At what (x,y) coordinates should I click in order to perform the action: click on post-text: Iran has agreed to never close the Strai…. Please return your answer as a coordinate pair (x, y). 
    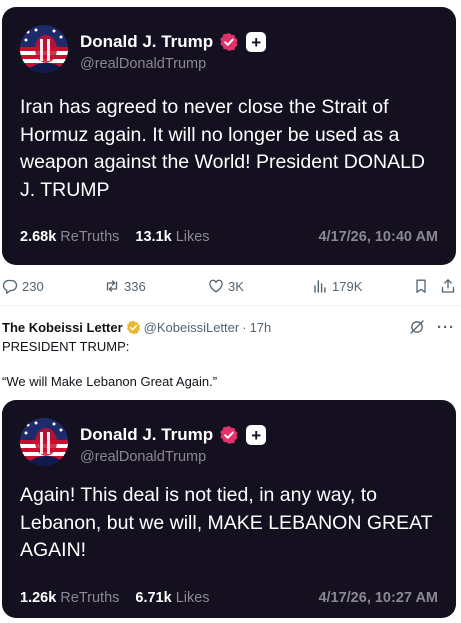
    Looking at the image, I should click on (223, 148).